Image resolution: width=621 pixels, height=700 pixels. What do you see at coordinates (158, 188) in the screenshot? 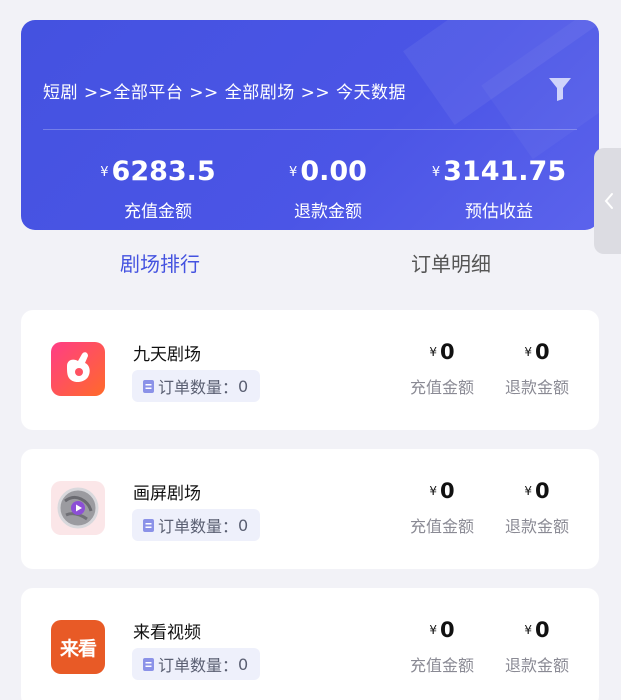
I see `stat-recharge: ¥6283.5 充值金额` at bounding box center [158, 188].